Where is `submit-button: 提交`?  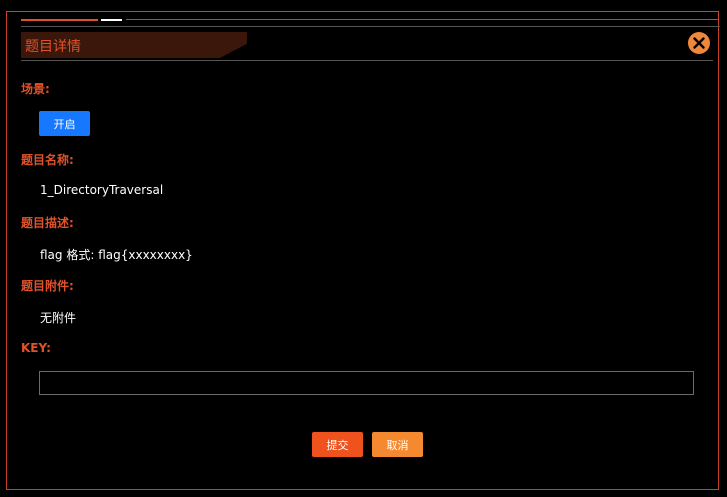 submit-button: 提交 is located at coordinates (337, 444).